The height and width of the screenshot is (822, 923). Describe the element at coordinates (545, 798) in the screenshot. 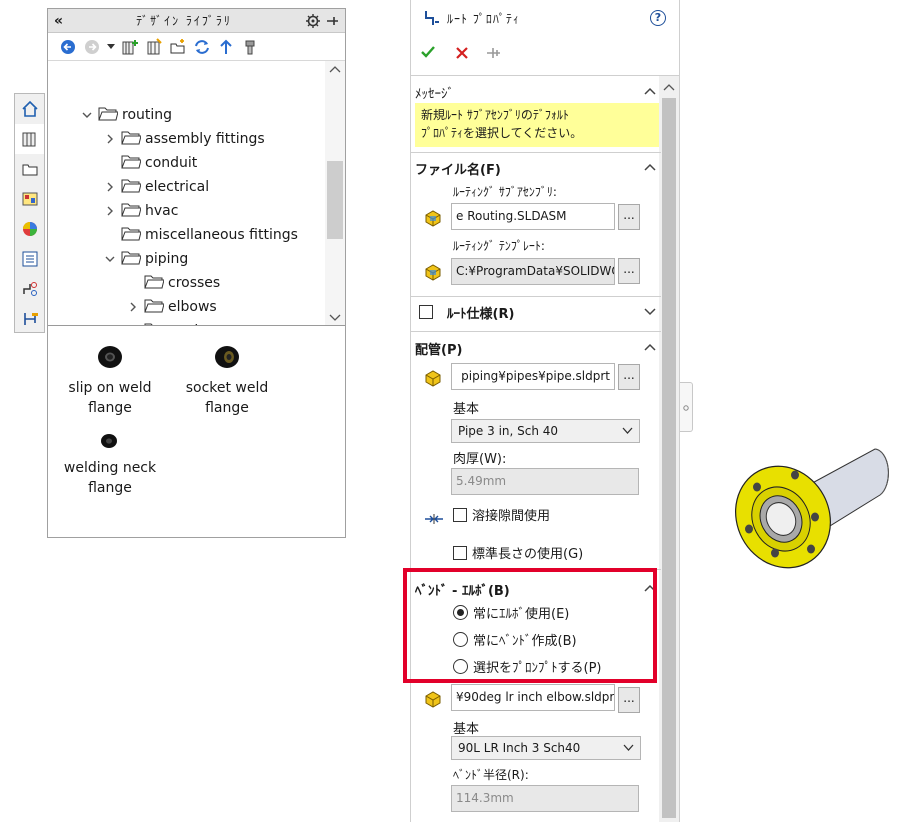

I see `bend-radius-field: 114.3mm` at that location.